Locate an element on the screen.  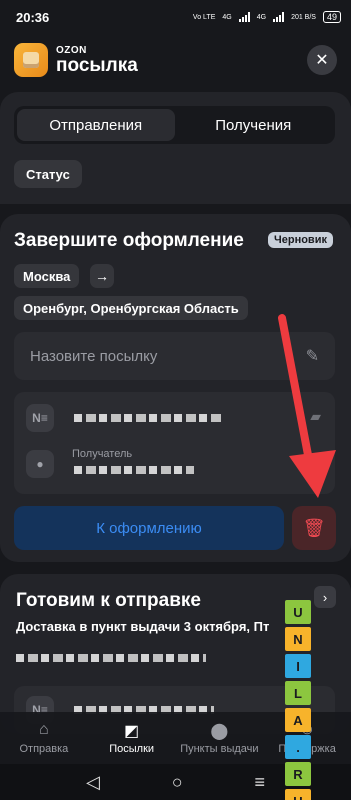
ozon-parcel-logo-icon is located at coordinates (31, 60).